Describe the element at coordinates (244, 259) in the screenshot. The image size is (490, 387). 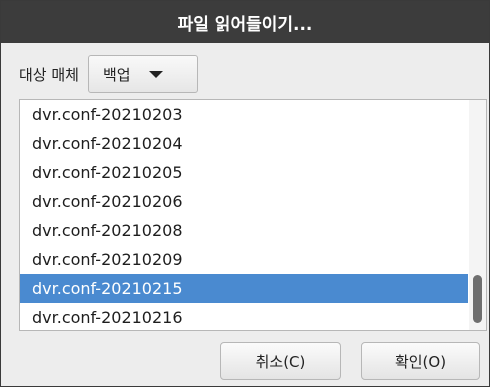
I see `file-list-item: dvr.conf-20210209` at that location.